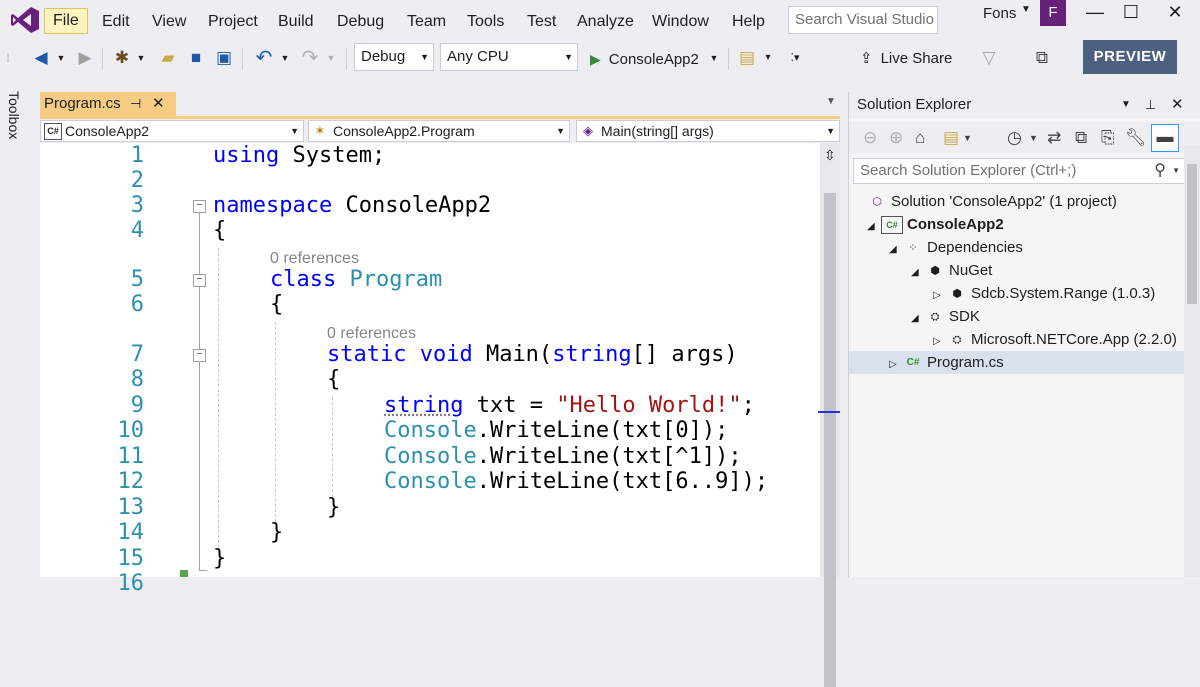 This screenshot has width=1200, height=687. What do you see at coordinates (14, 115) in the screenshot?
I see `toolbox-tab: Toolbox` at bounding box center [14, 115].